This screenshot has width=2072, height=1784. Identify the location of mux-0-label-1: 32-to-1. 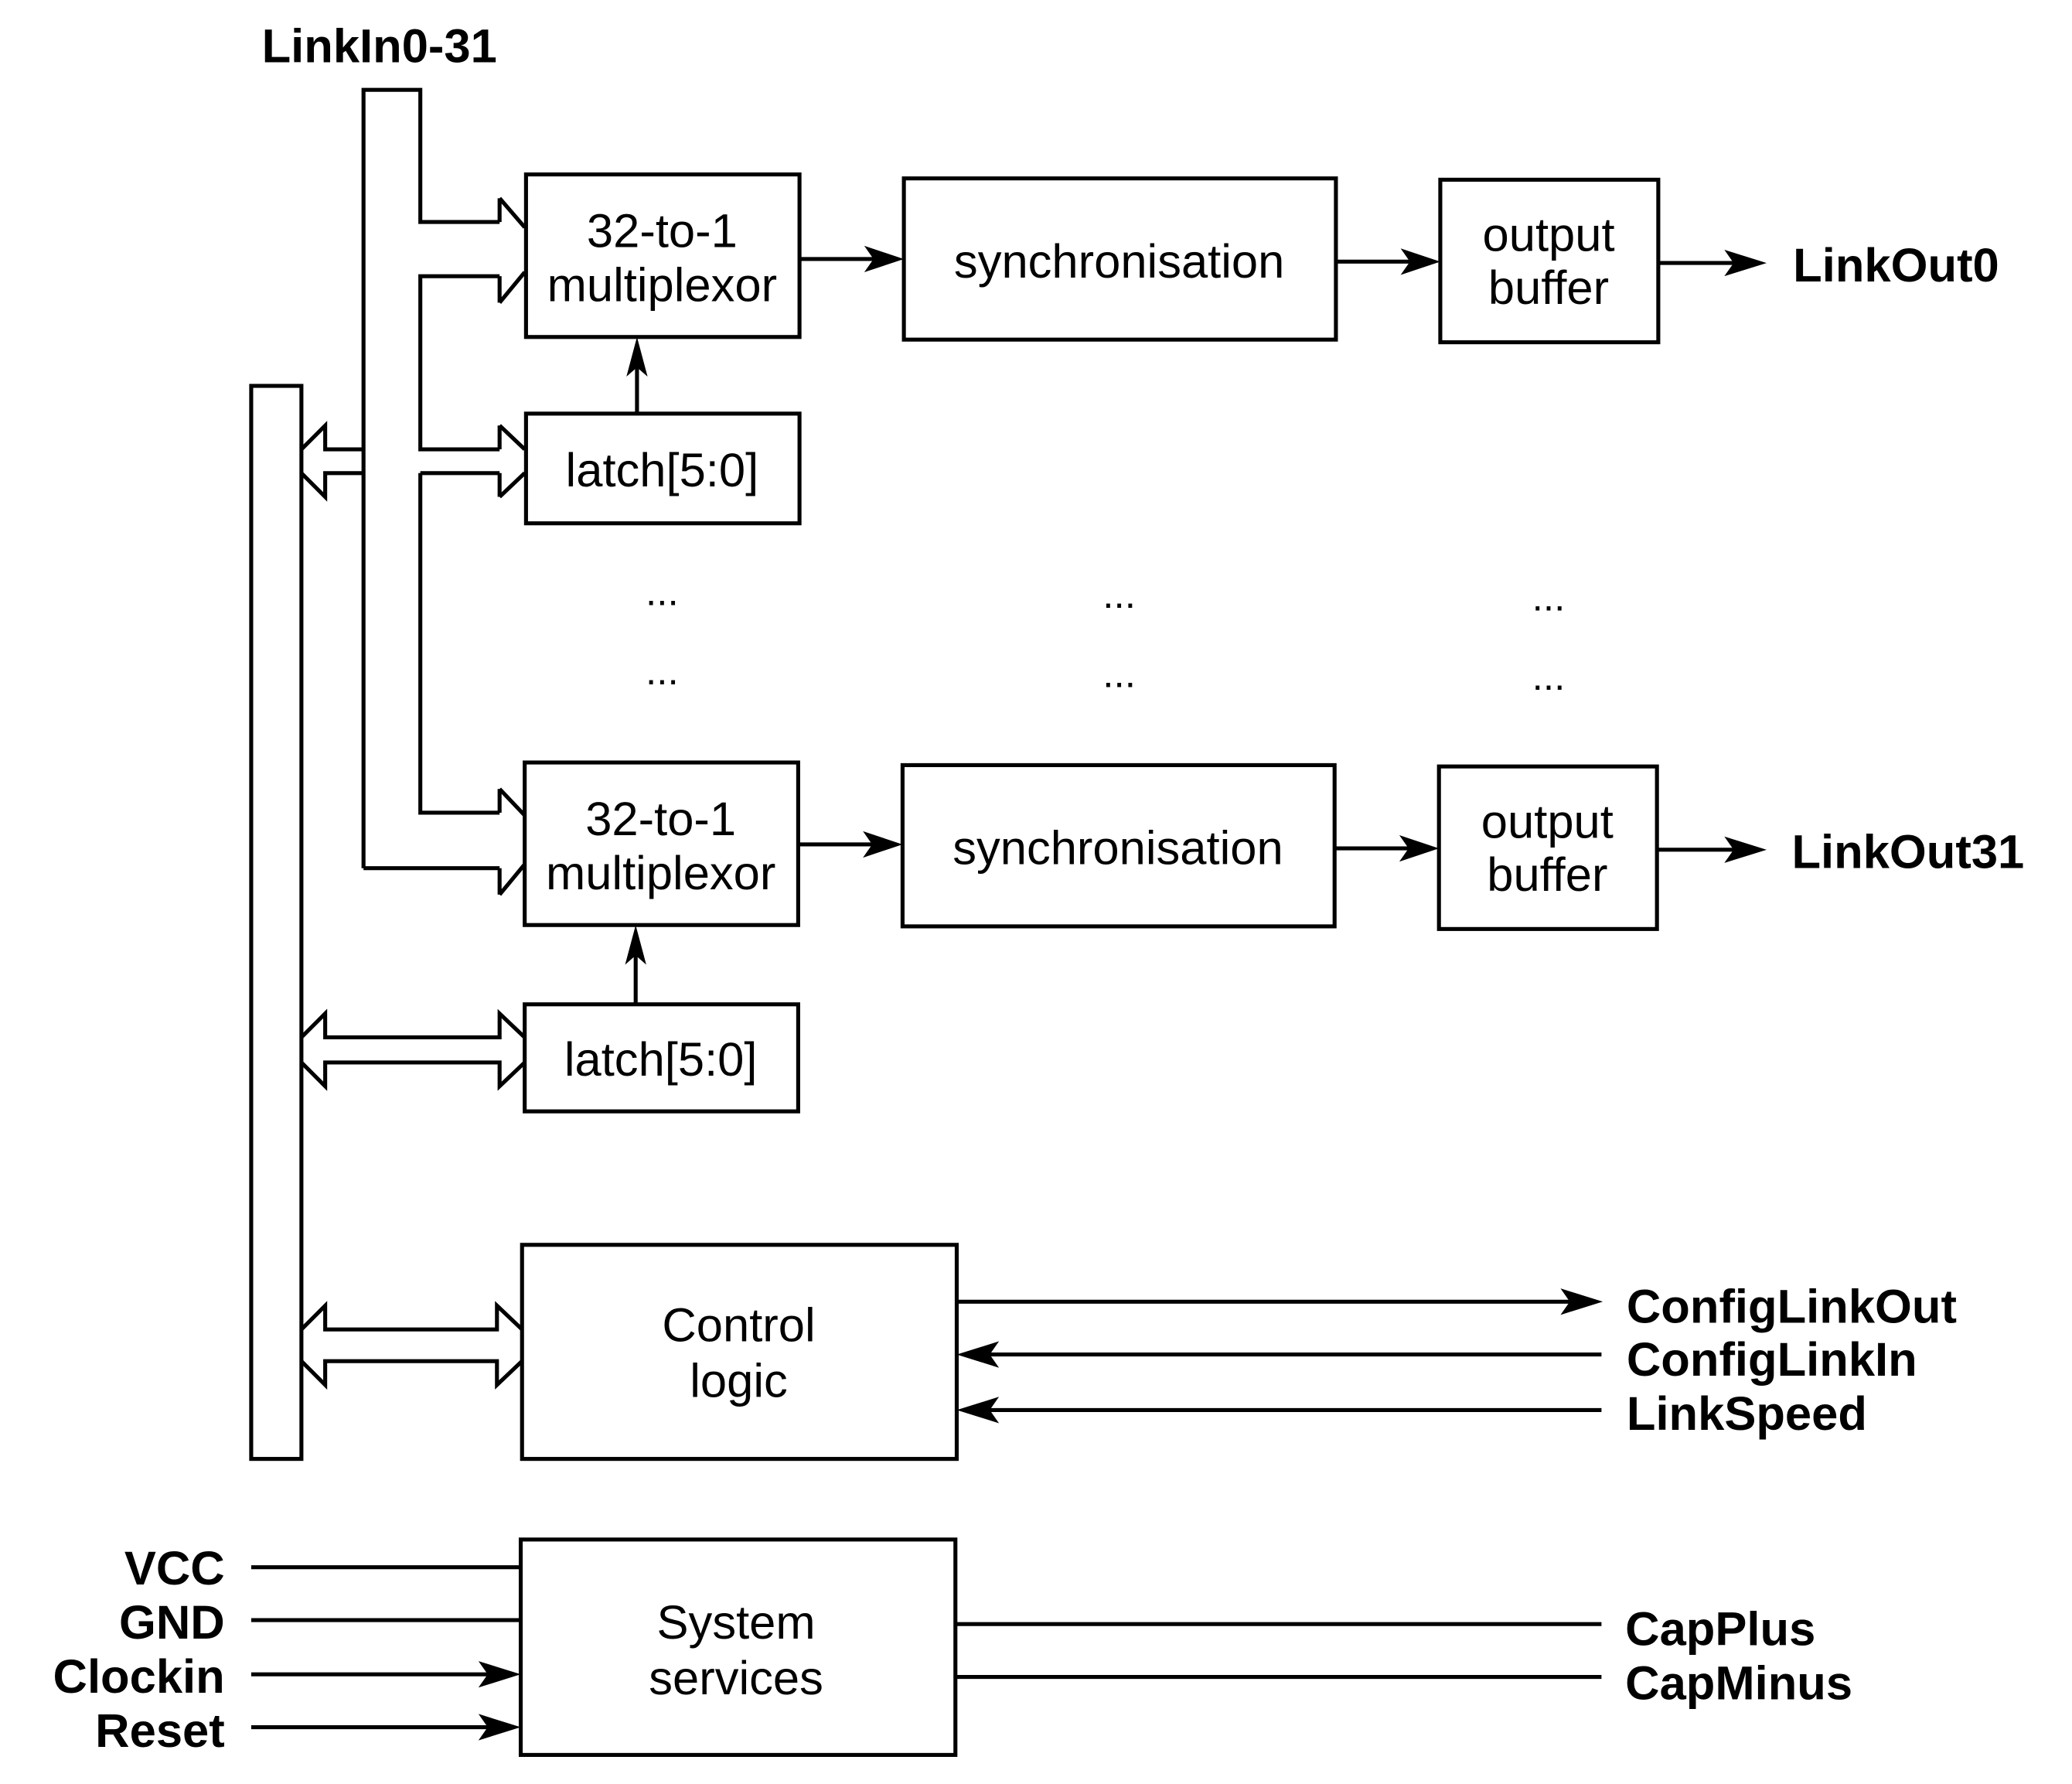
(662, 231).